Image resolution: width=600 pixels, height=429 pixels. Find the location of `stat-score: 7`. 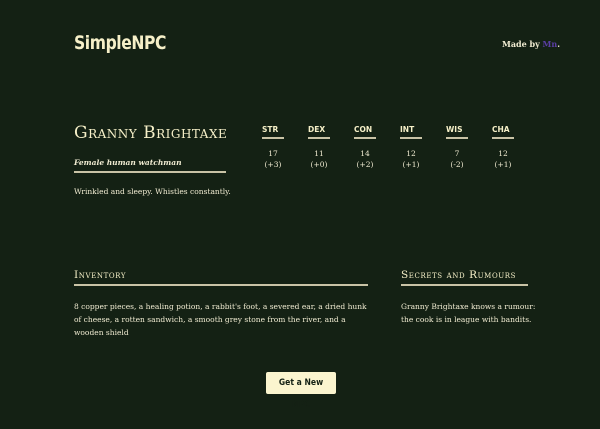

stat-score: 7 is located at coordinates (457, 153).